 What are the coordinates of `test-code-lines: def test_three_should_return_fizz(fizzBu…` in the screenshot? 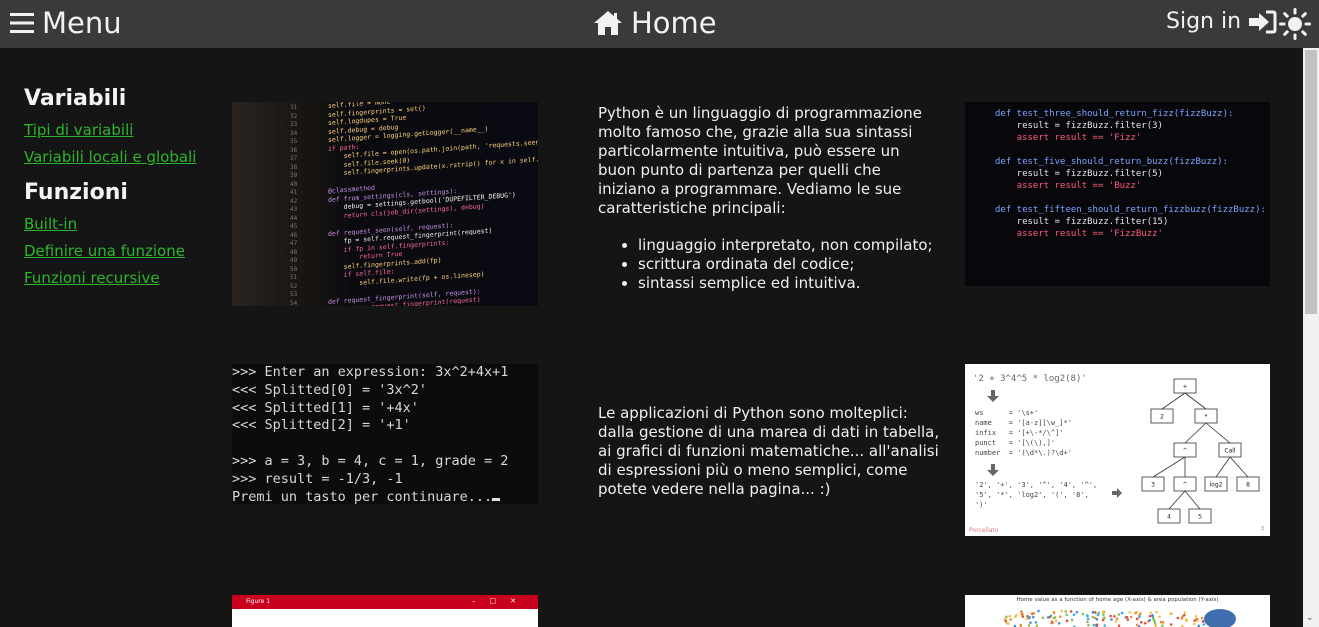 It's located at (1130, 174).